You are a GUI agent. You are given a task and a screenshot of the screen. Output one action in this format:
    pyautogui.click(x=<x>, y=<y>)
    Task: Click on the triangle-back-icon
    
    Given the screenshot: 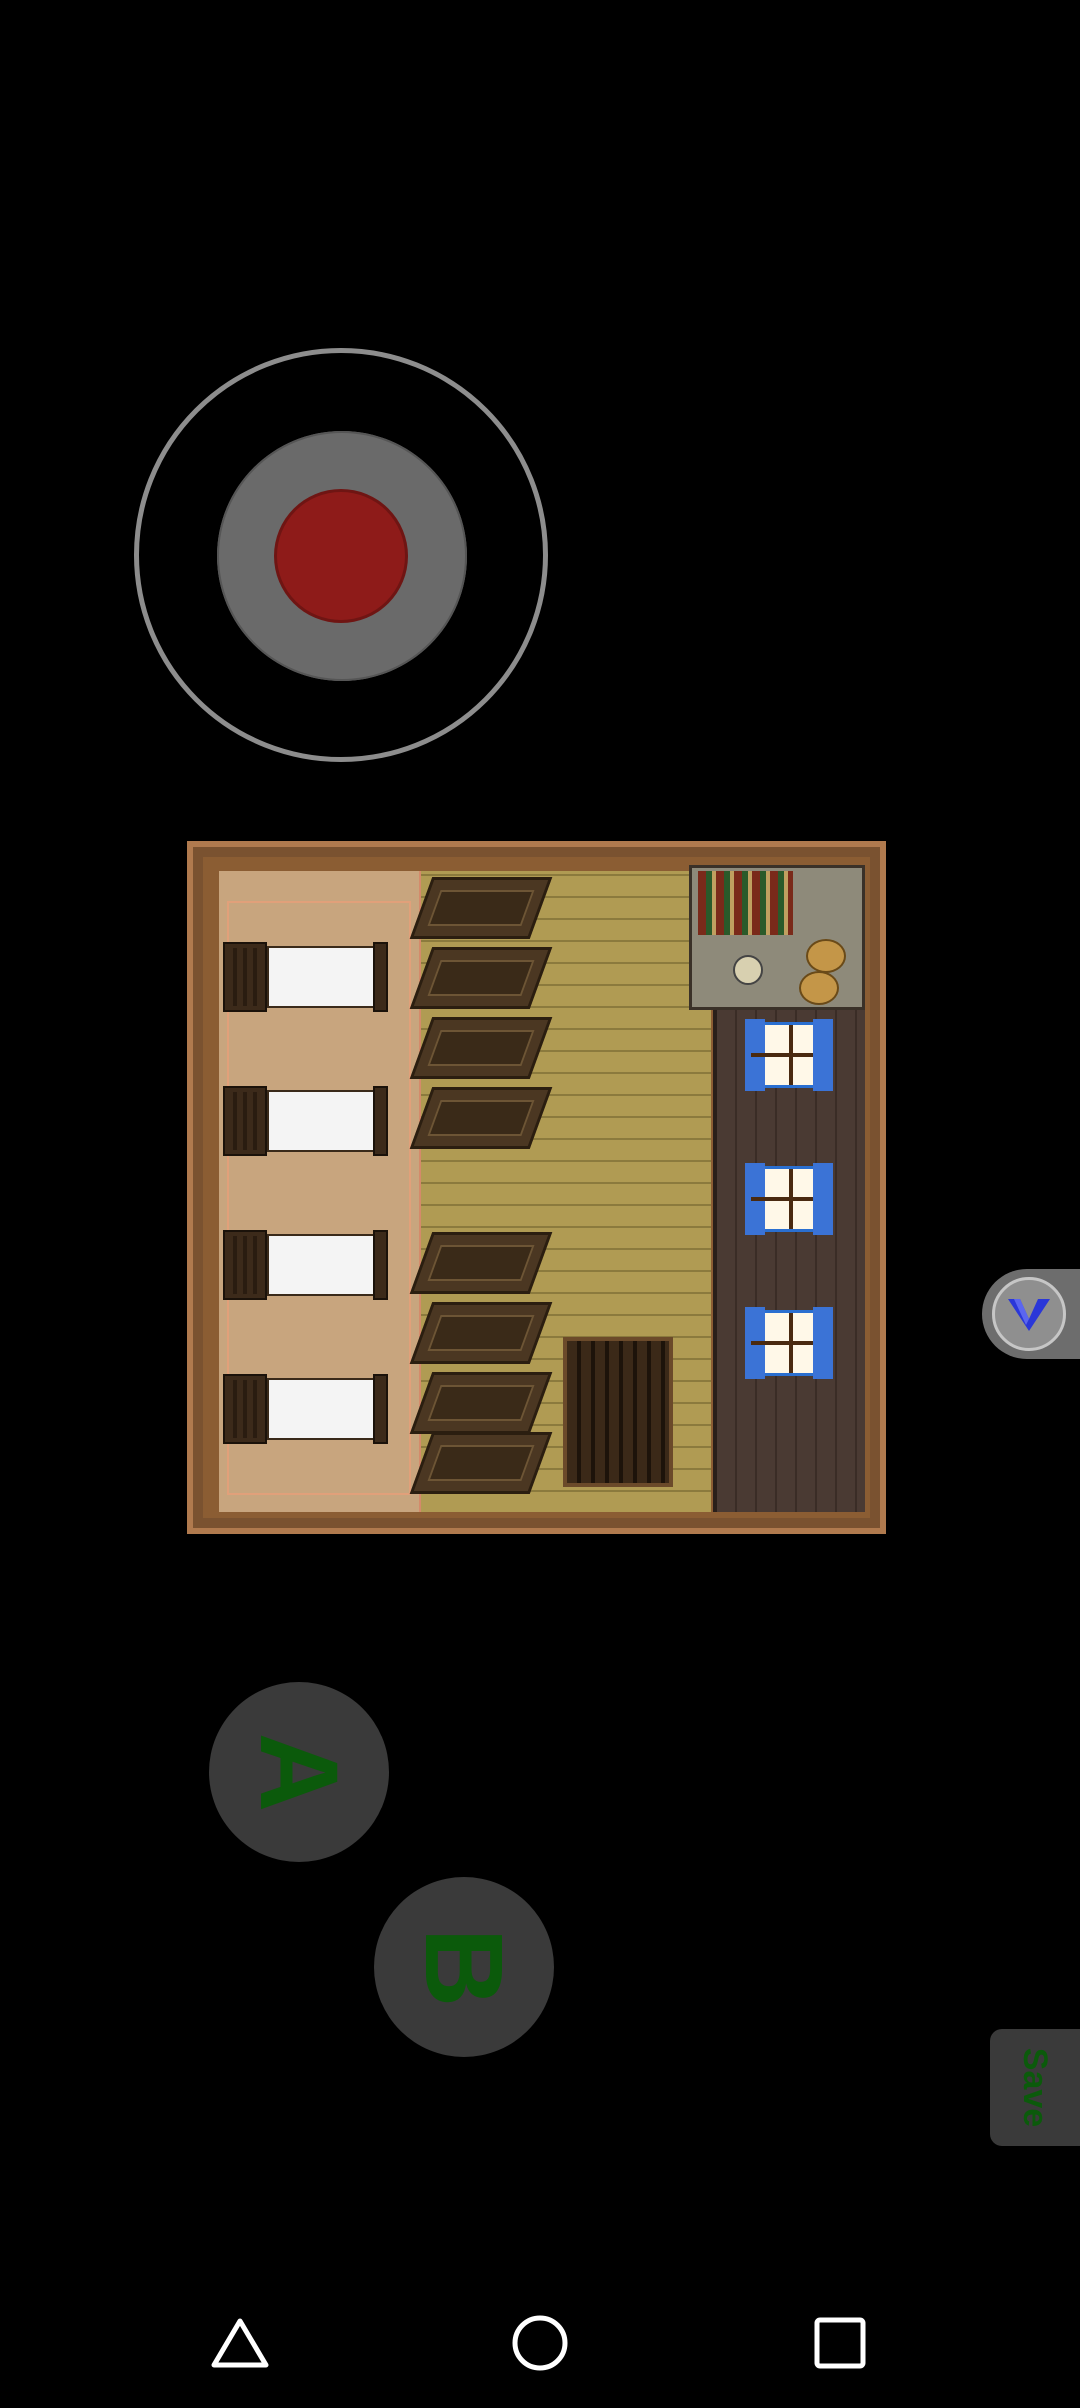 What is the action you would take?
    pyautogui.click(x=240, y=2343)
    